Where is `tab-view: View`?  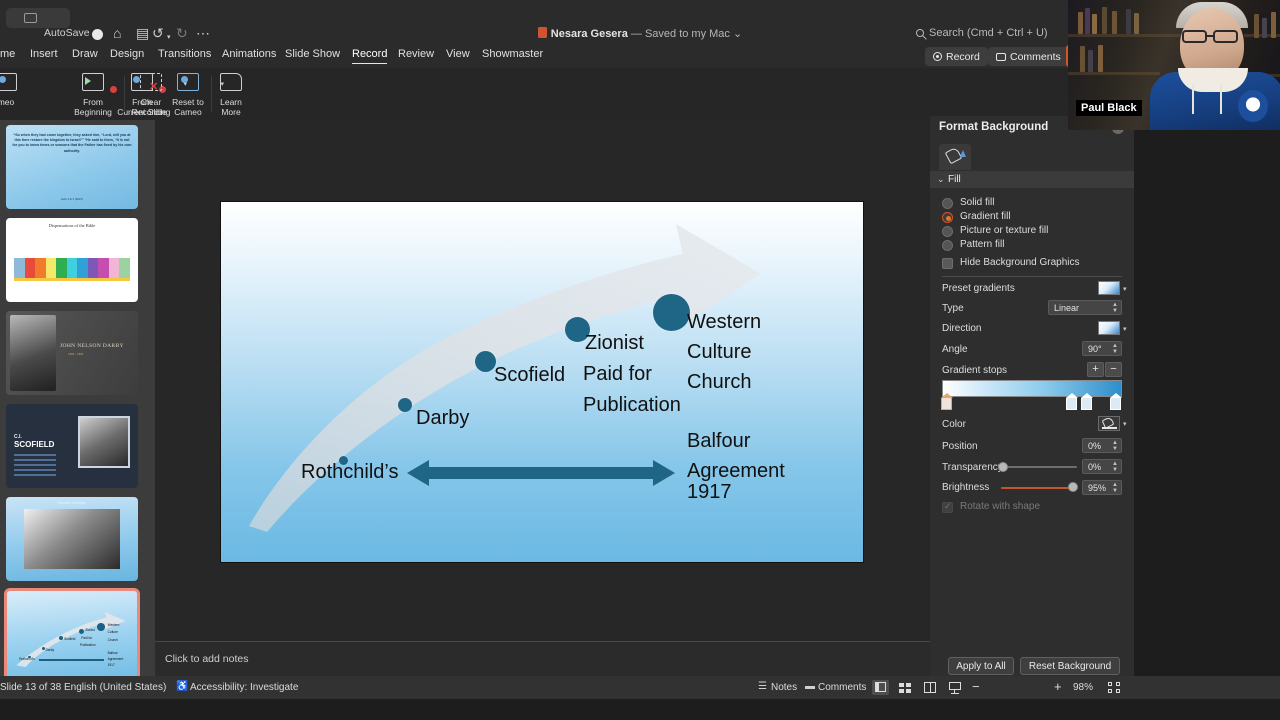 tab-view: View is located at coordinates (458, 54).